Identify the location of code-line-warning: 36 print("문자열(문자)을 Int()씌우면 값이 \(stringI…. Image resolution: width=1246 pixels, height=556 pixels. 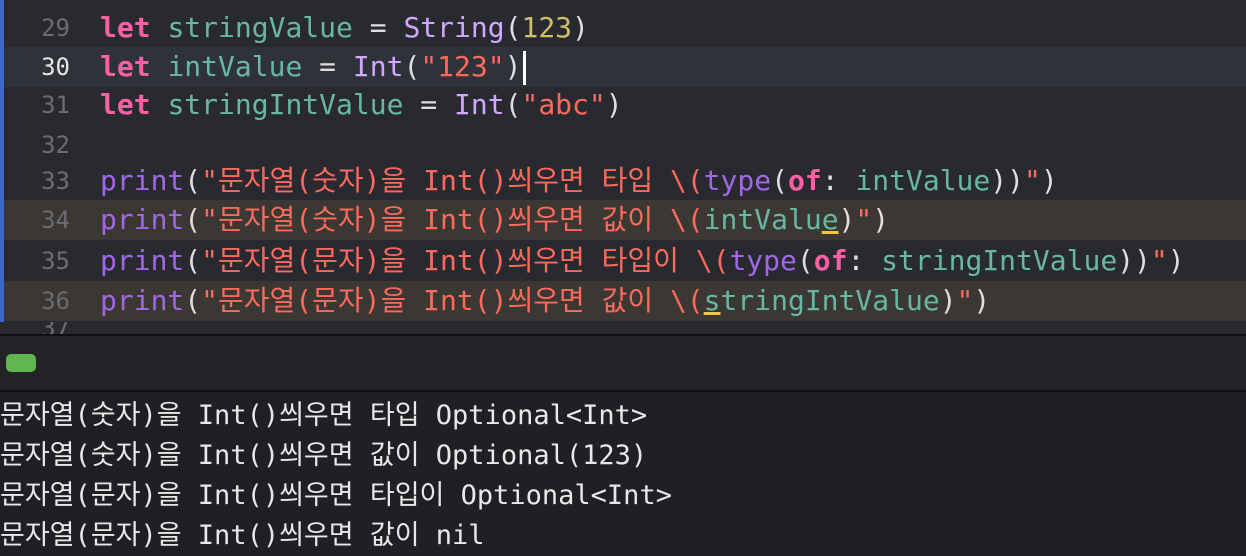
(625, 301).